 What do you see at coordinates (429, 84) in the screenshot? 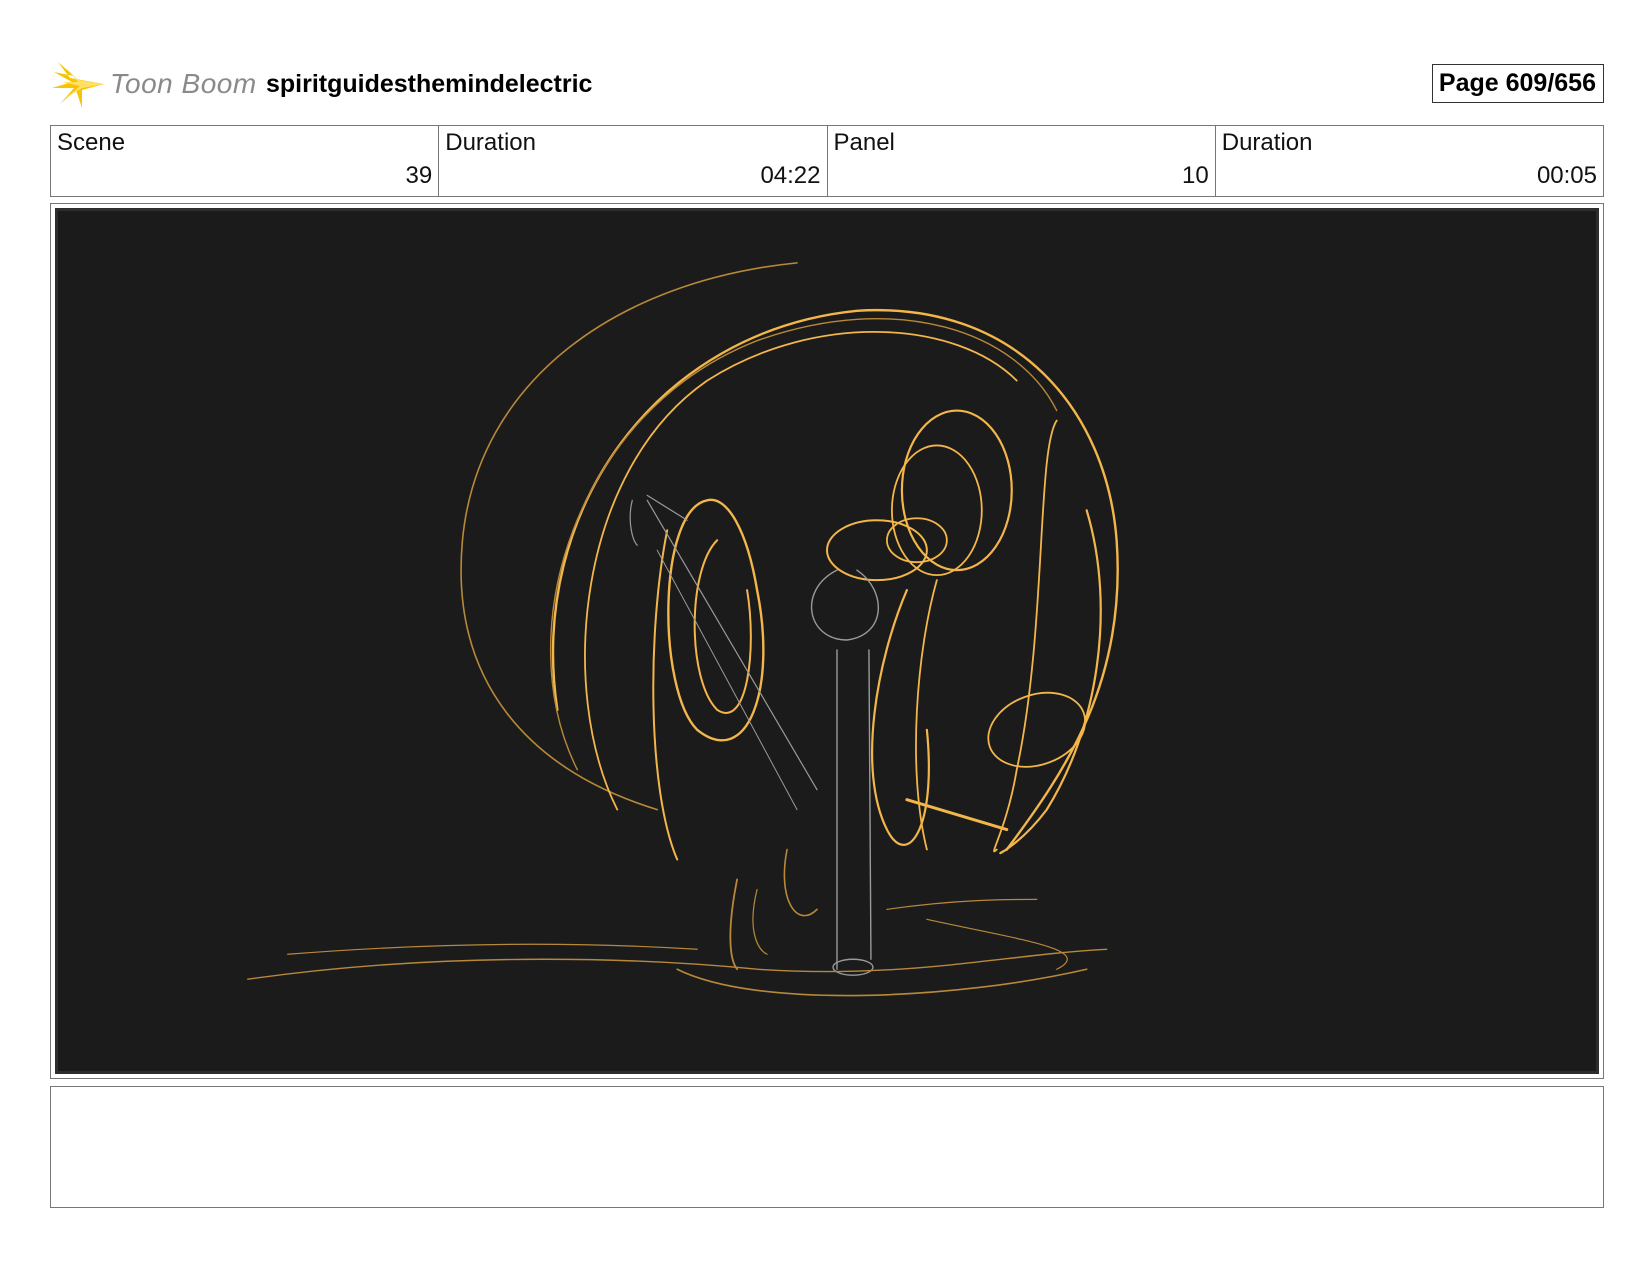
I see `project-title: spiritguidesthemindelectric` at bounding box center [429, 84].